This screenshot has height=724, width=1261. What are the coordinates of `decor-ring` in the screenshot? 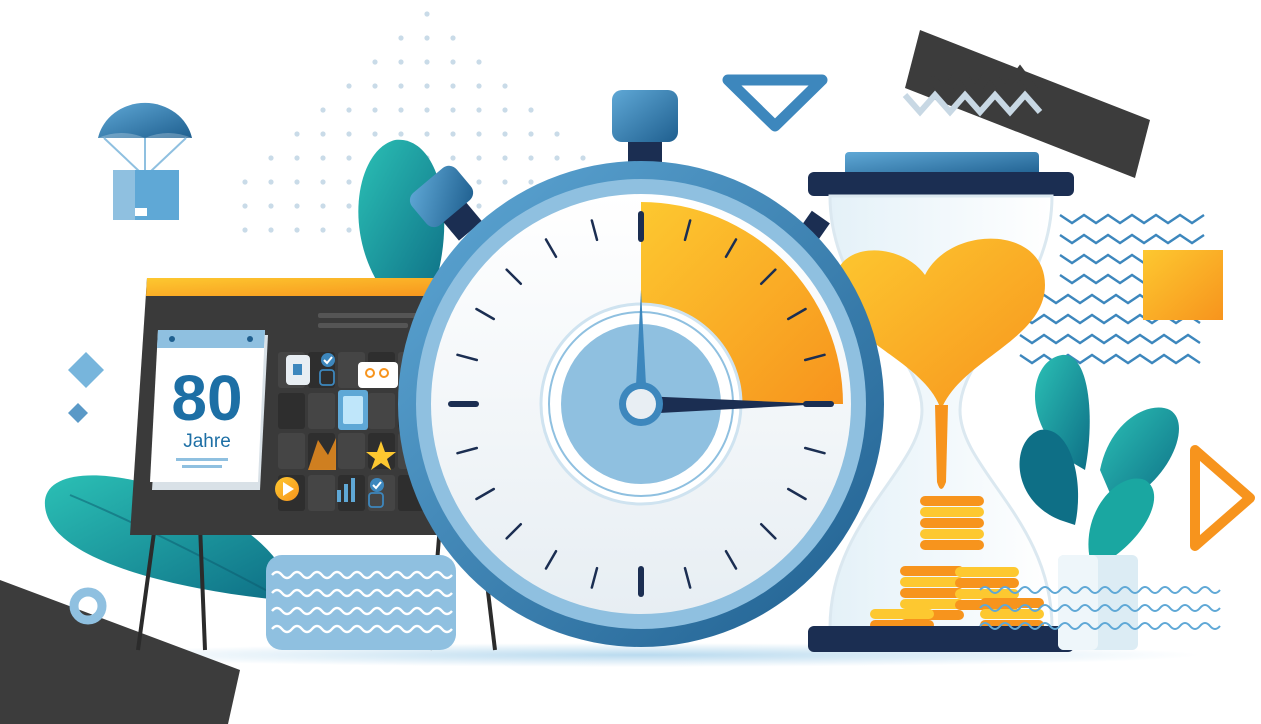 It's located at (88, 606).